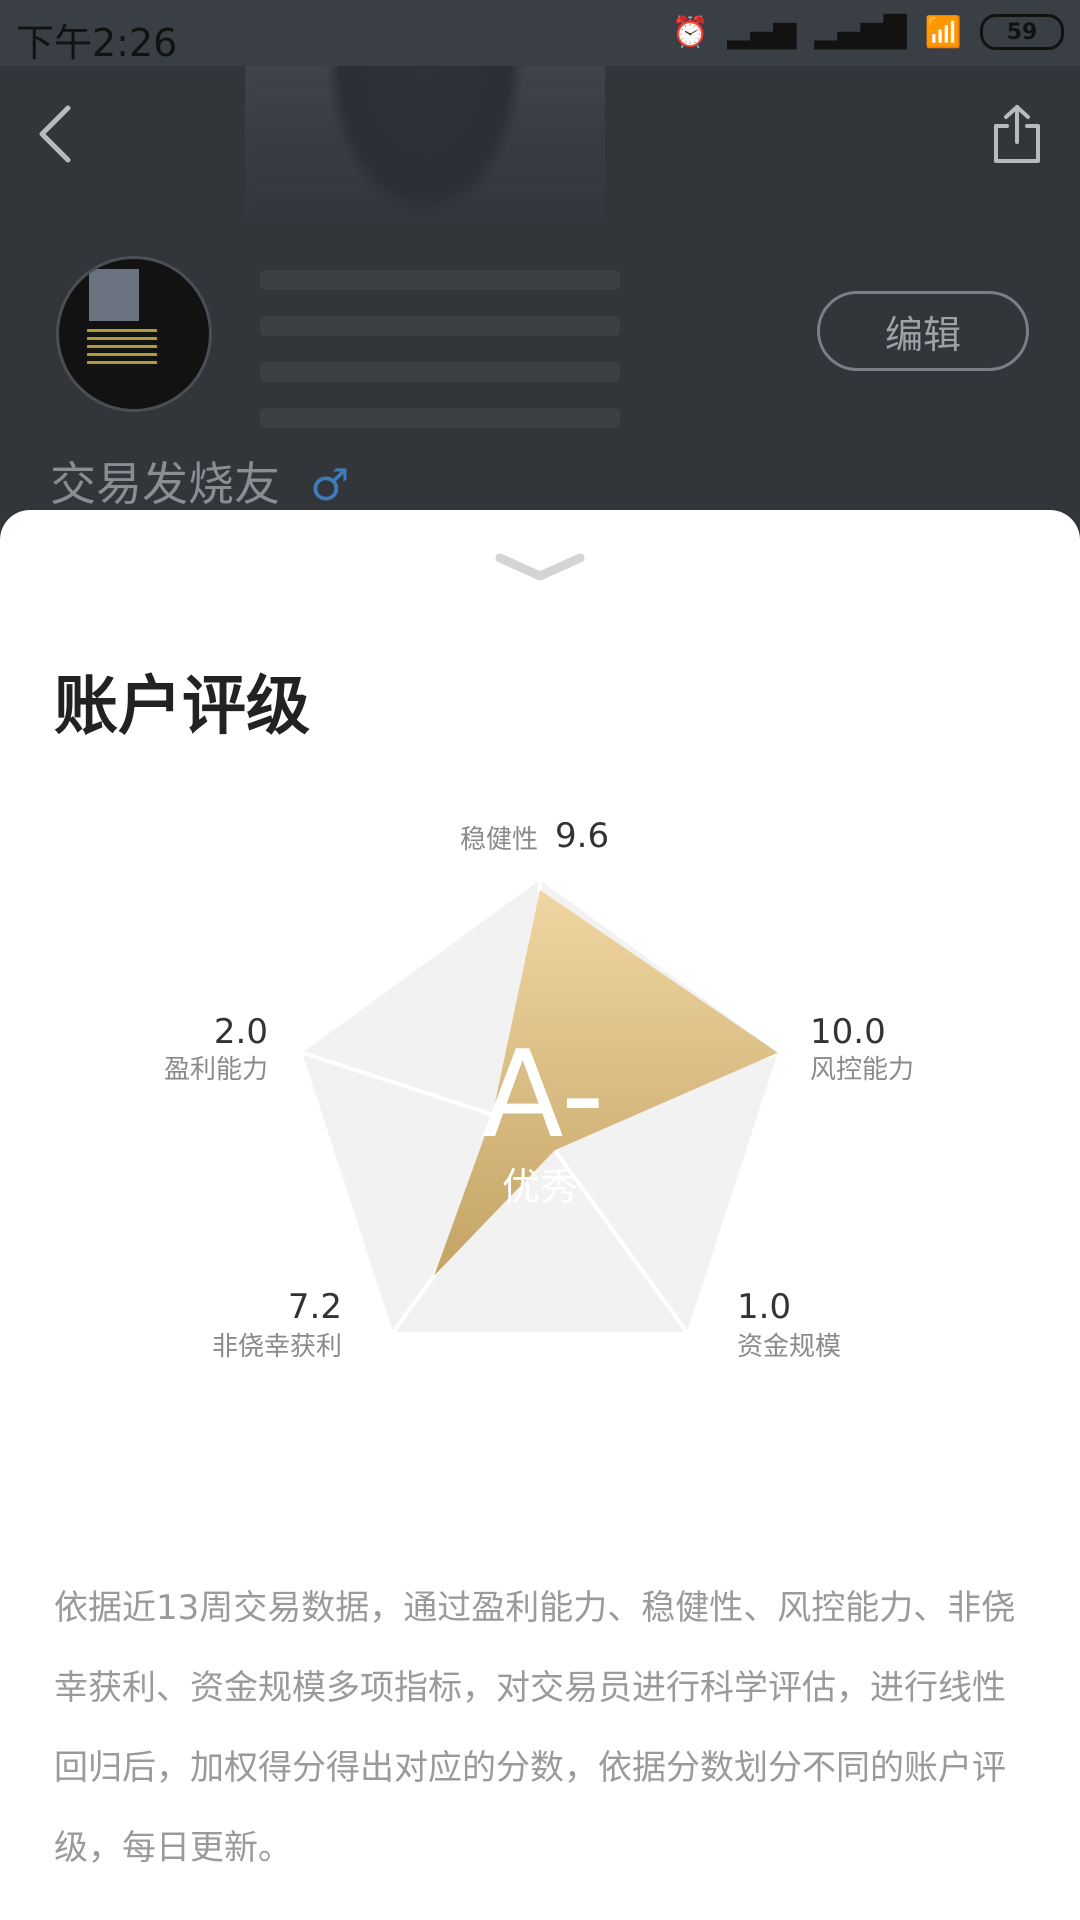 This screenshot has width=1080, height=1920. I want to click on radar-axis-value: 9.6, so click(582, 836).